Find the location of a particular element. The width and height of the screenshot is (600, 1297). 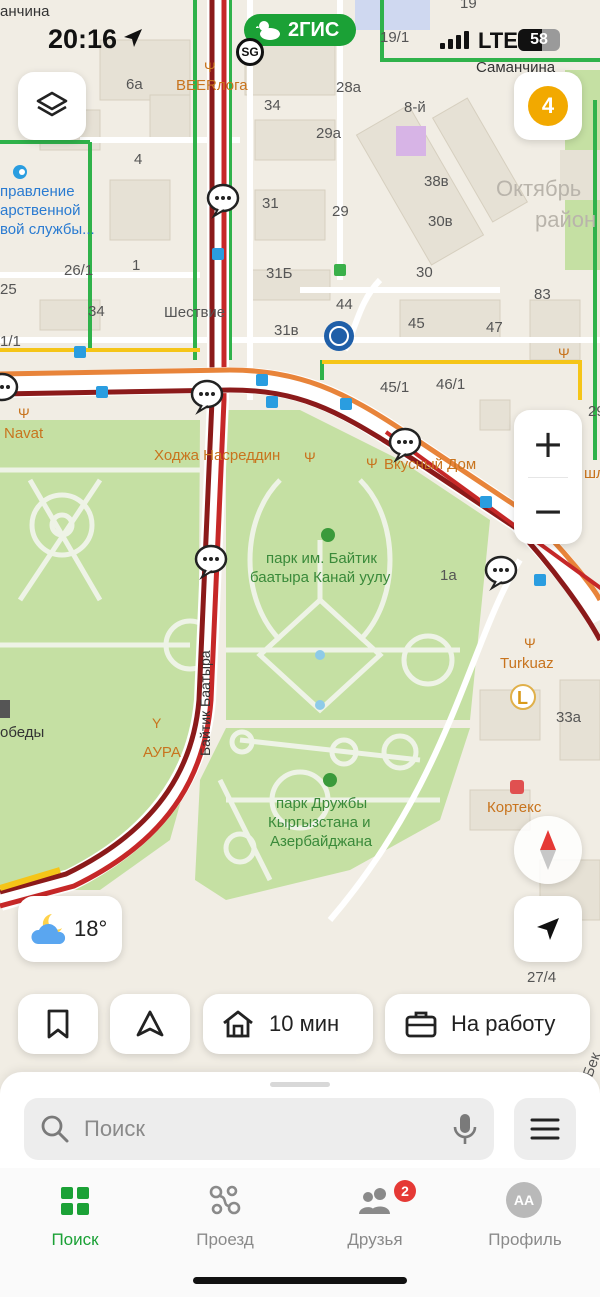

home-indicator is located at coordinates (300, 1280).